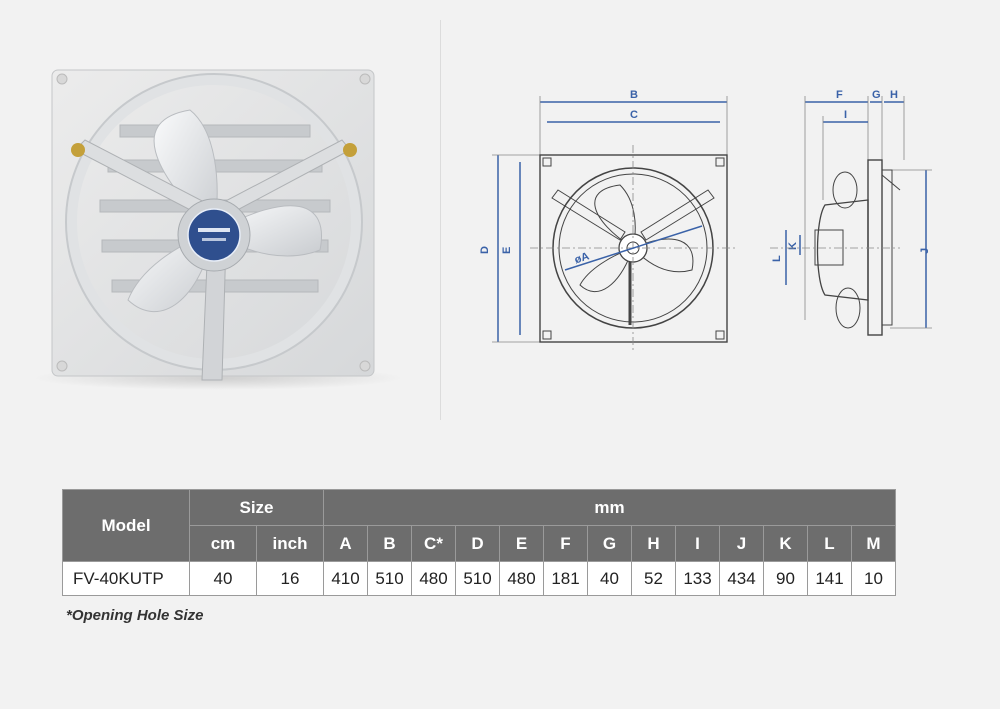 The height and width of the screenshot is (709, 1000). What do you see at coordinates (697, 578) in the screenshot?
I see `cell-i: 133` at bounding box center [697, 578].